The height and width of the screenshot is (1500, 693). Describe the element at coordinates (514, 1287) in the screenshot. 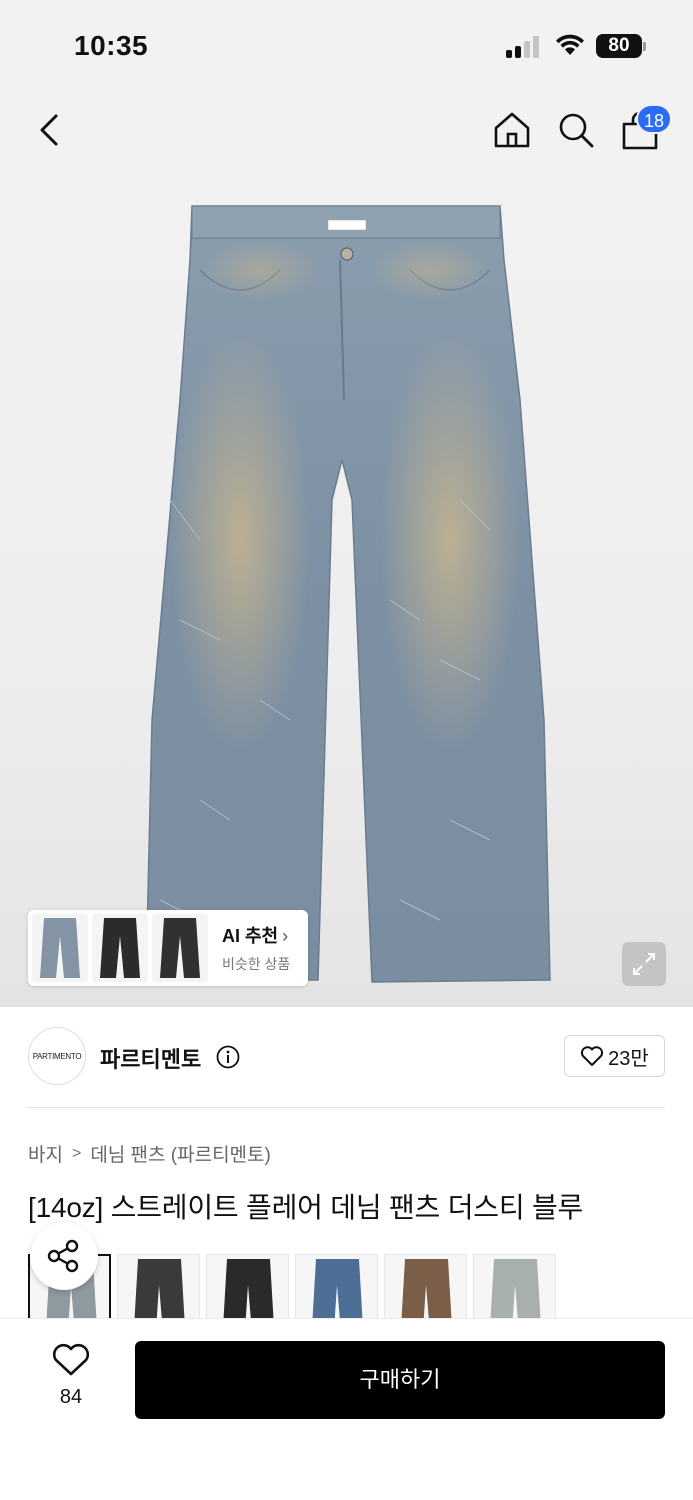

I see `color-option-light-grey` at that location.